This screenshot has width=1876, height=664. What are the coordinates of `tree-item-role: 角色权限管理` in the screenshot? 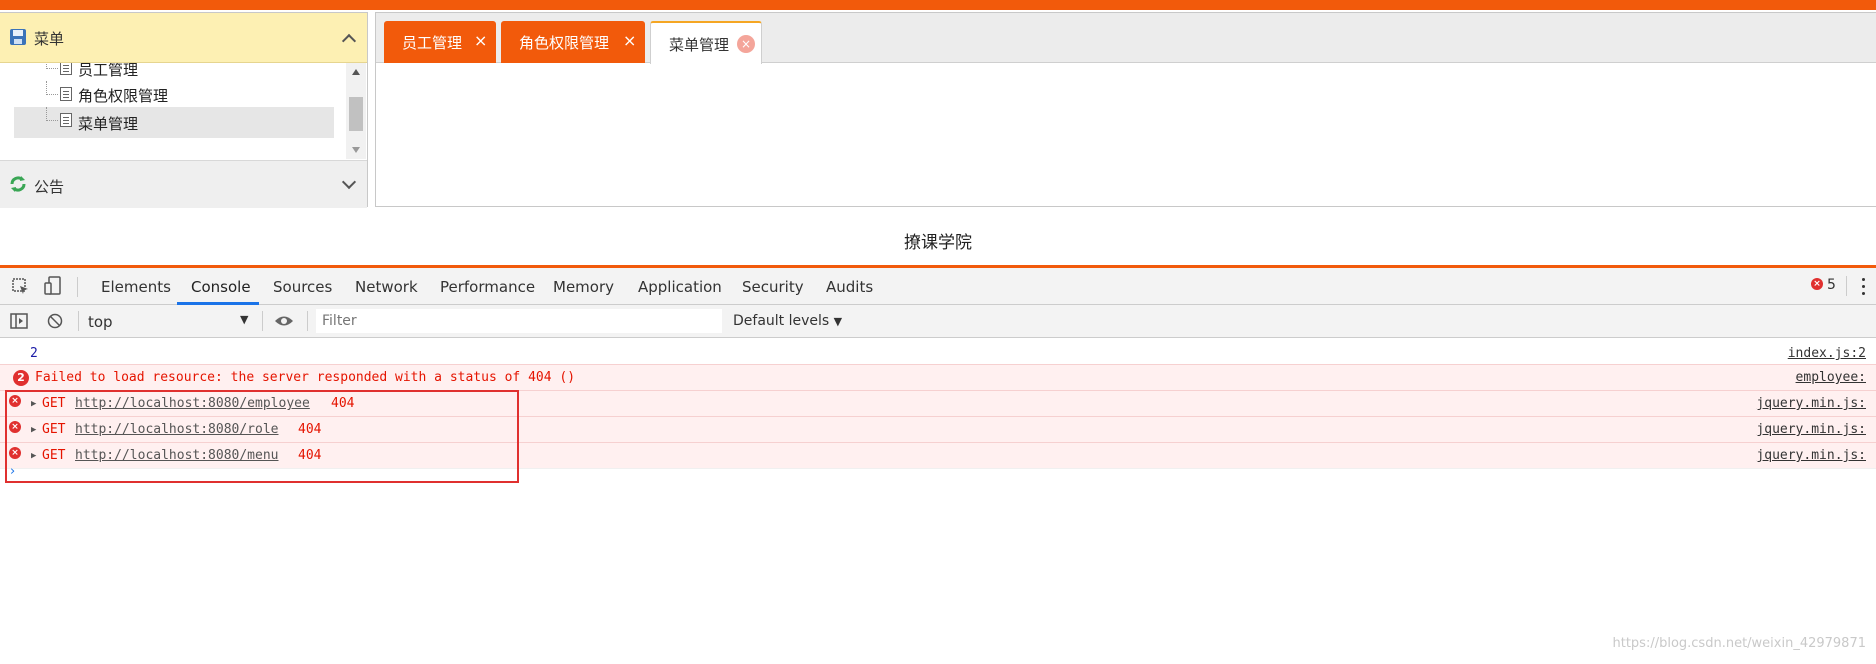 It's located at (174, 95).